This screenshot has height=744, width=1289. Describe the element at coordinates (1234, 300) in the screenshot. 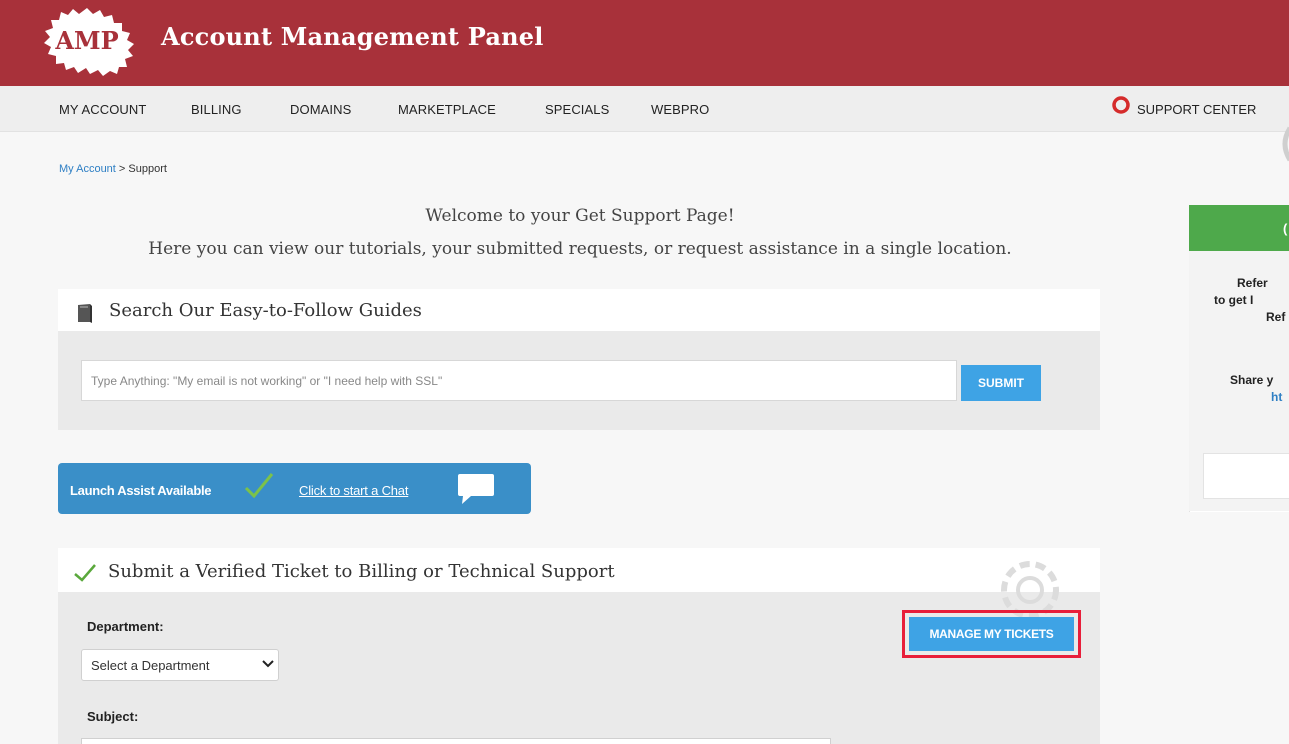

I see `referral-text-line: to get I` at that location.